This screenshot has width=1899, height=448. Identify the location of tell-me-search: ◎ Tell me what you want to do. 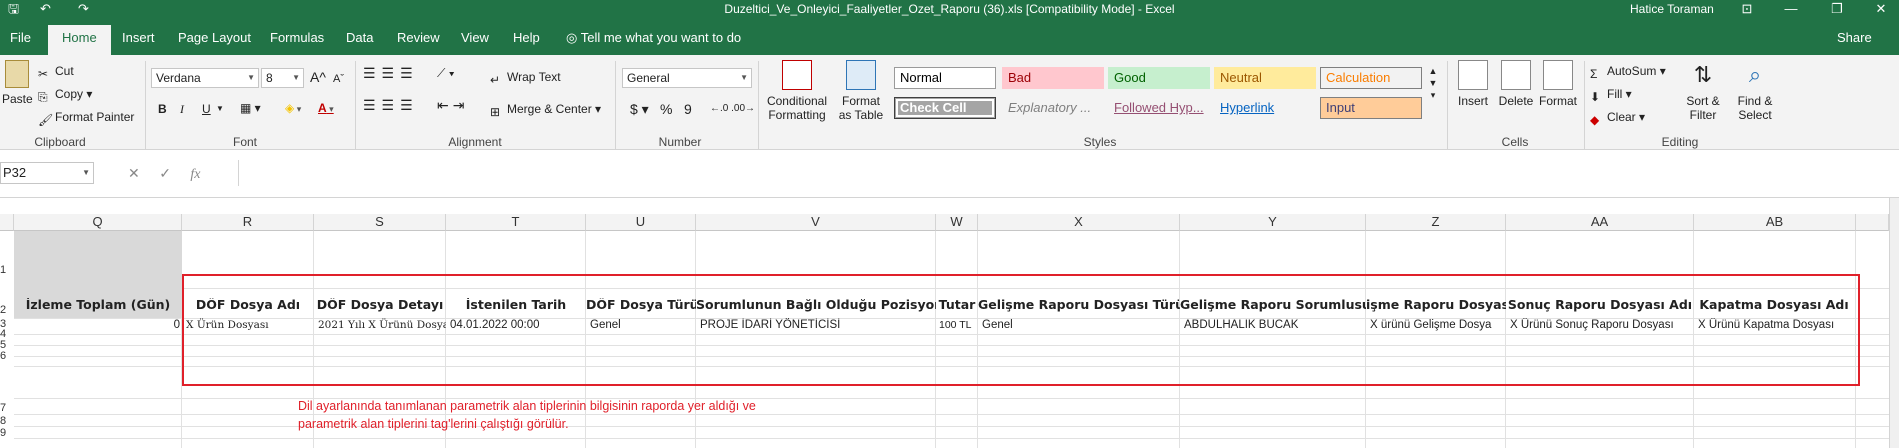
(653, 38).